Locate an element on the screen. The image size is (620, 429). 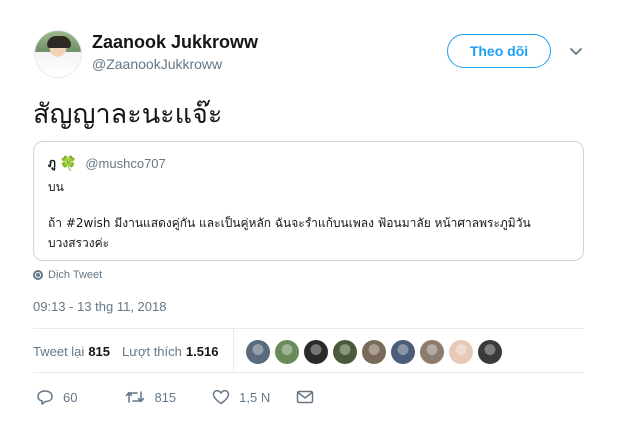
tweet-text: สัญญาละนะแจ๊ะ is located at coordinates (128, 114).